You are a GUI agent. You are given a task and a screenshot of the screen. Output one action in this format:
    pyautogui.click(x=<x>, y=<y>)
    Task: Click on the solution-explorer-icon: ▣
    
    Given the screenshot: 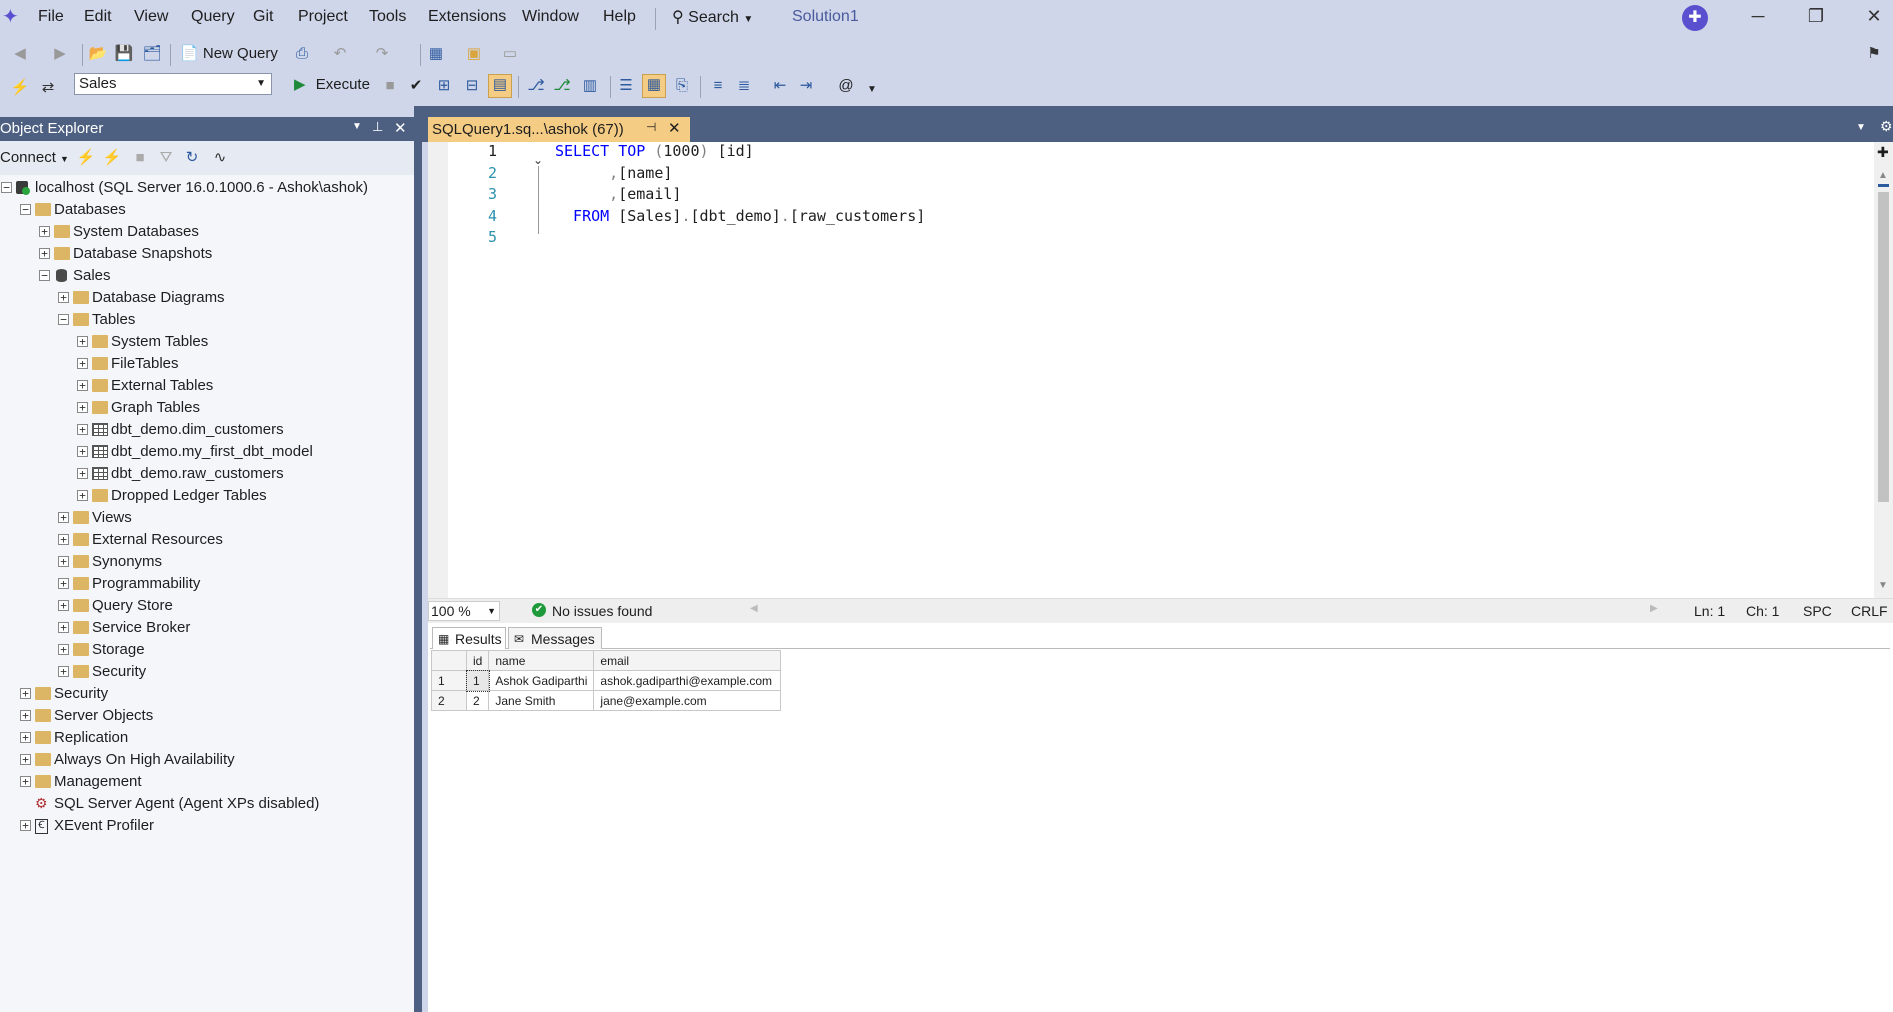 What is the action you would take?
    pyautogui.click(x=474, y=54)
    